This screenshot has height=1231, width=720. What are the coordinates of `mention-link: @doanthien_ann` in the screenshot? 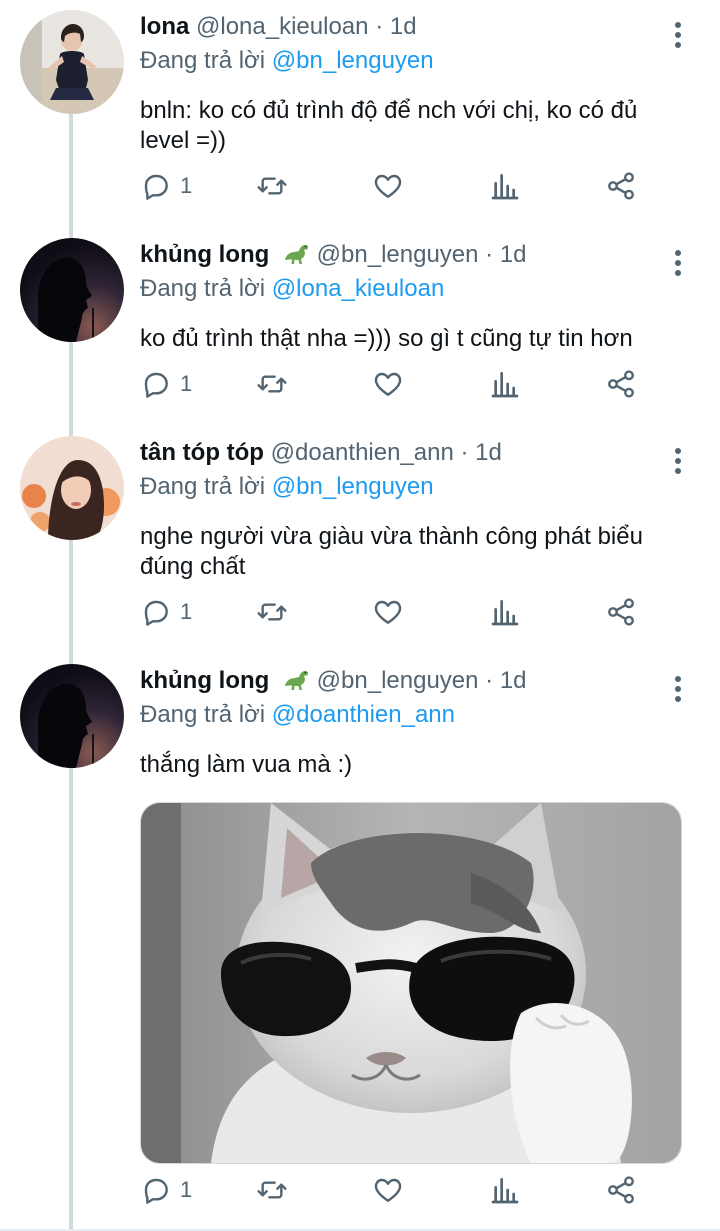 It's located at (363, 714).